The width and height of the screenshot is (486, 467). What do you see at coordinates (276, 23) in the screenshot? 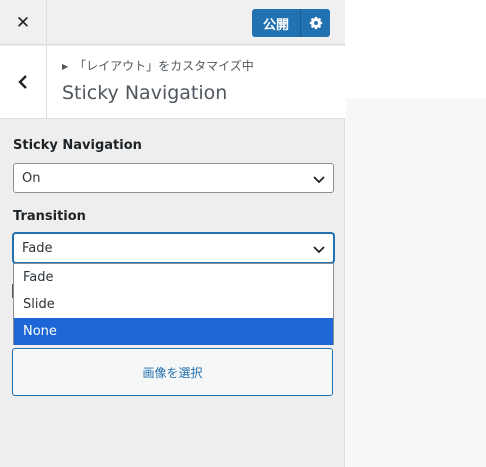
I see `publish-button: 公開` at bounding box center [276, 23].